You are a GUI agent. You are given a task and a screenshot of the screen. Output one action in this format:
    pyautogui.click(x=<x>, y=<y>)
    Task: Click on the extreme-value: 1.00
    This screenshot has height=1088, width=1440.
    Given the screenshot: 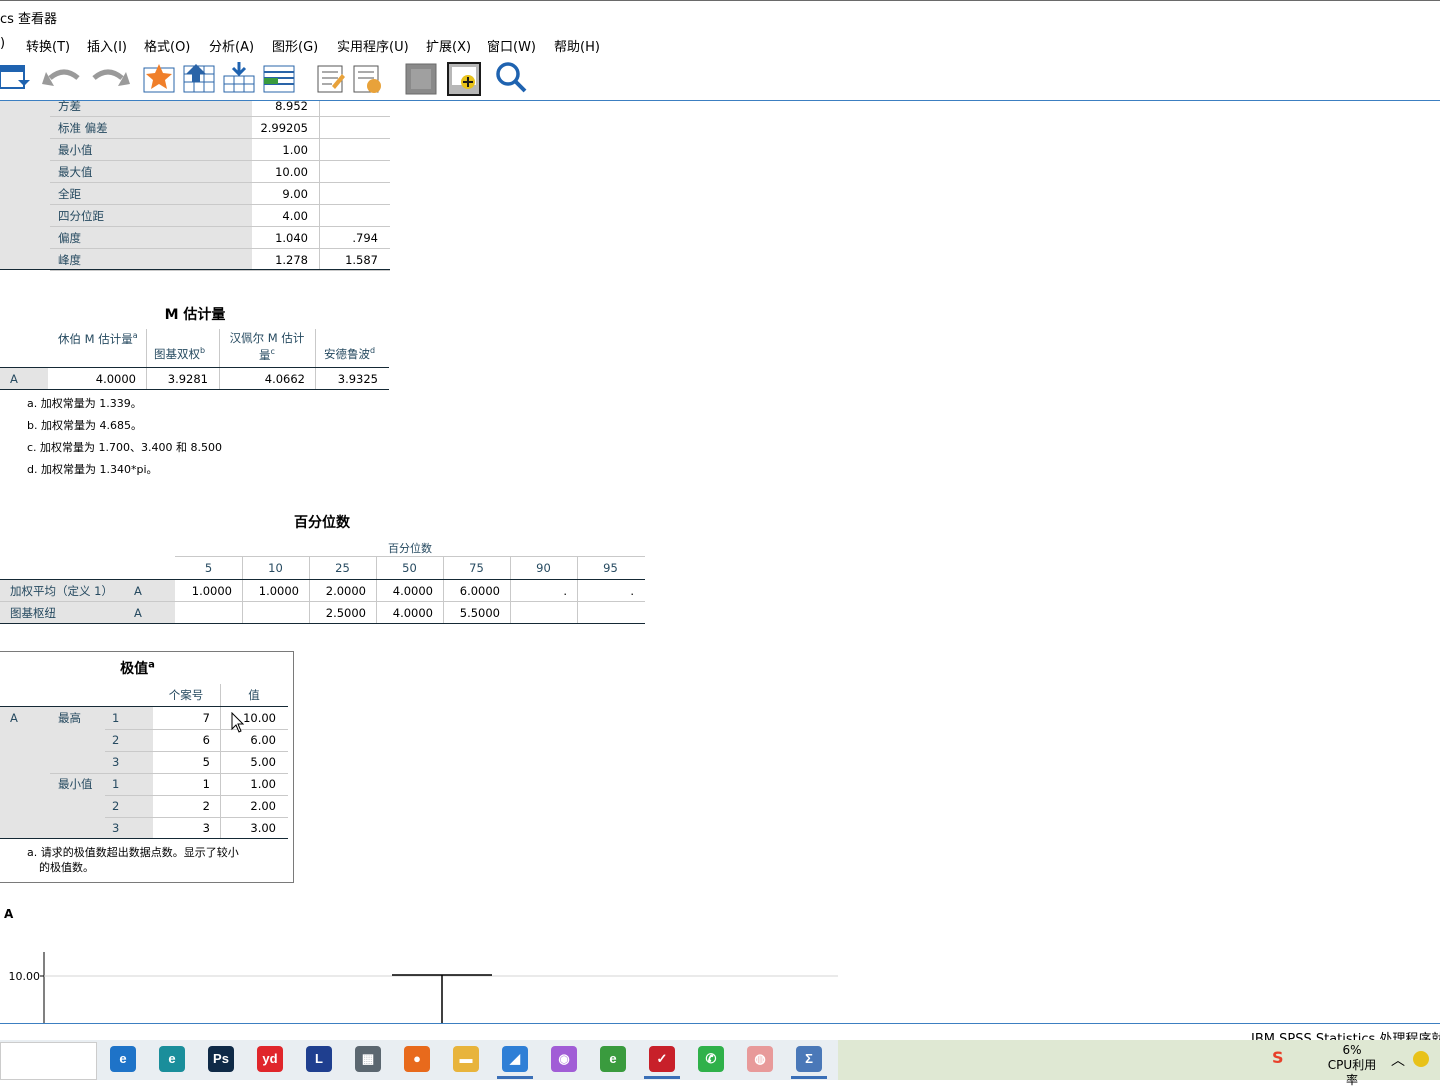 What is the action you would take?
    pyautogui.click(x=263, y=784)
    